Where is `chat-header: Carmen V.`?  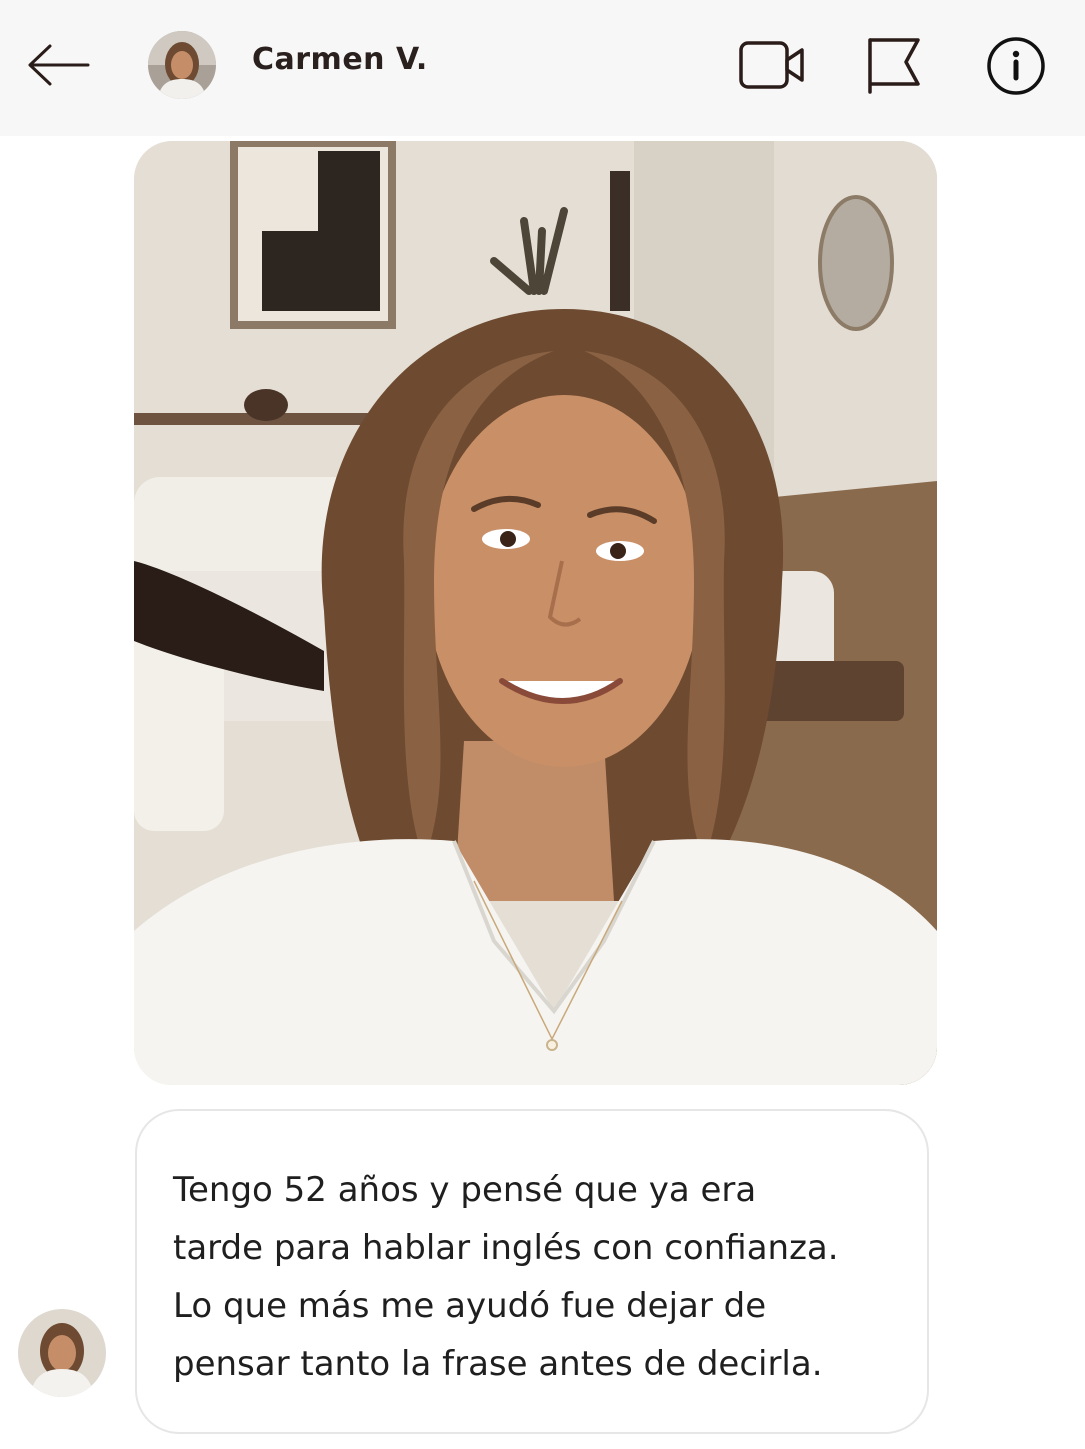
chat-header: Carmen V. is located at coordinates (542, 68).